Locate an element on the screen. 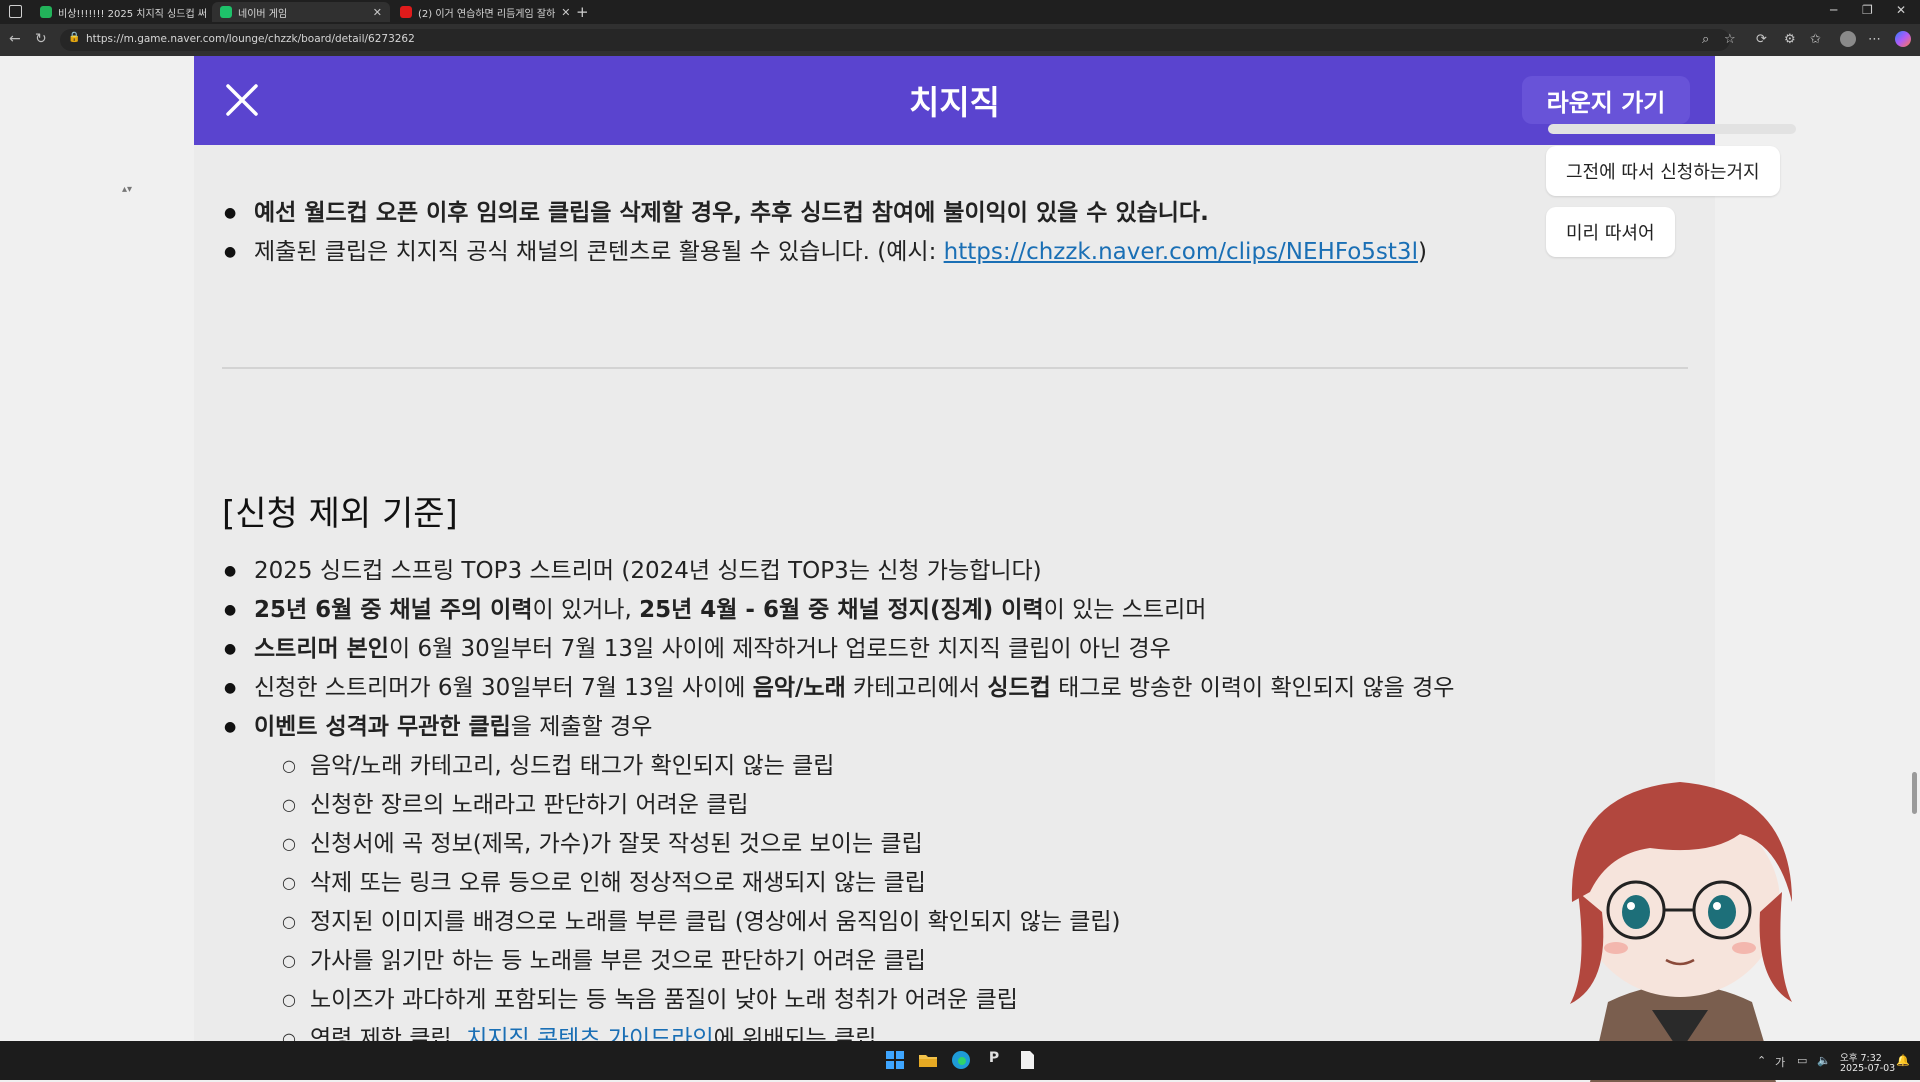  chat-message: 그전에 따서 신청하는거지 is located at coordinates (1663, 171).